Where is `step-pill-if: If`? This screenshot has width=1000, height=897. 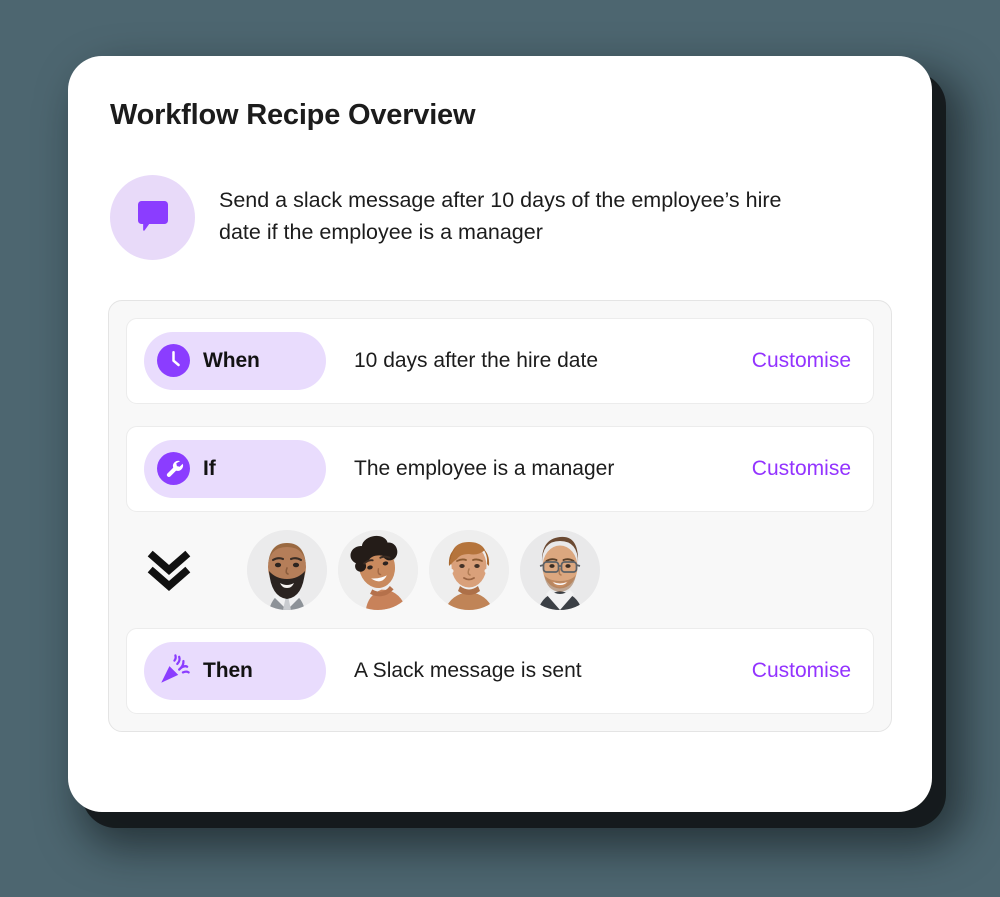 step-pill-if: If is located at coordinates (235, 468).